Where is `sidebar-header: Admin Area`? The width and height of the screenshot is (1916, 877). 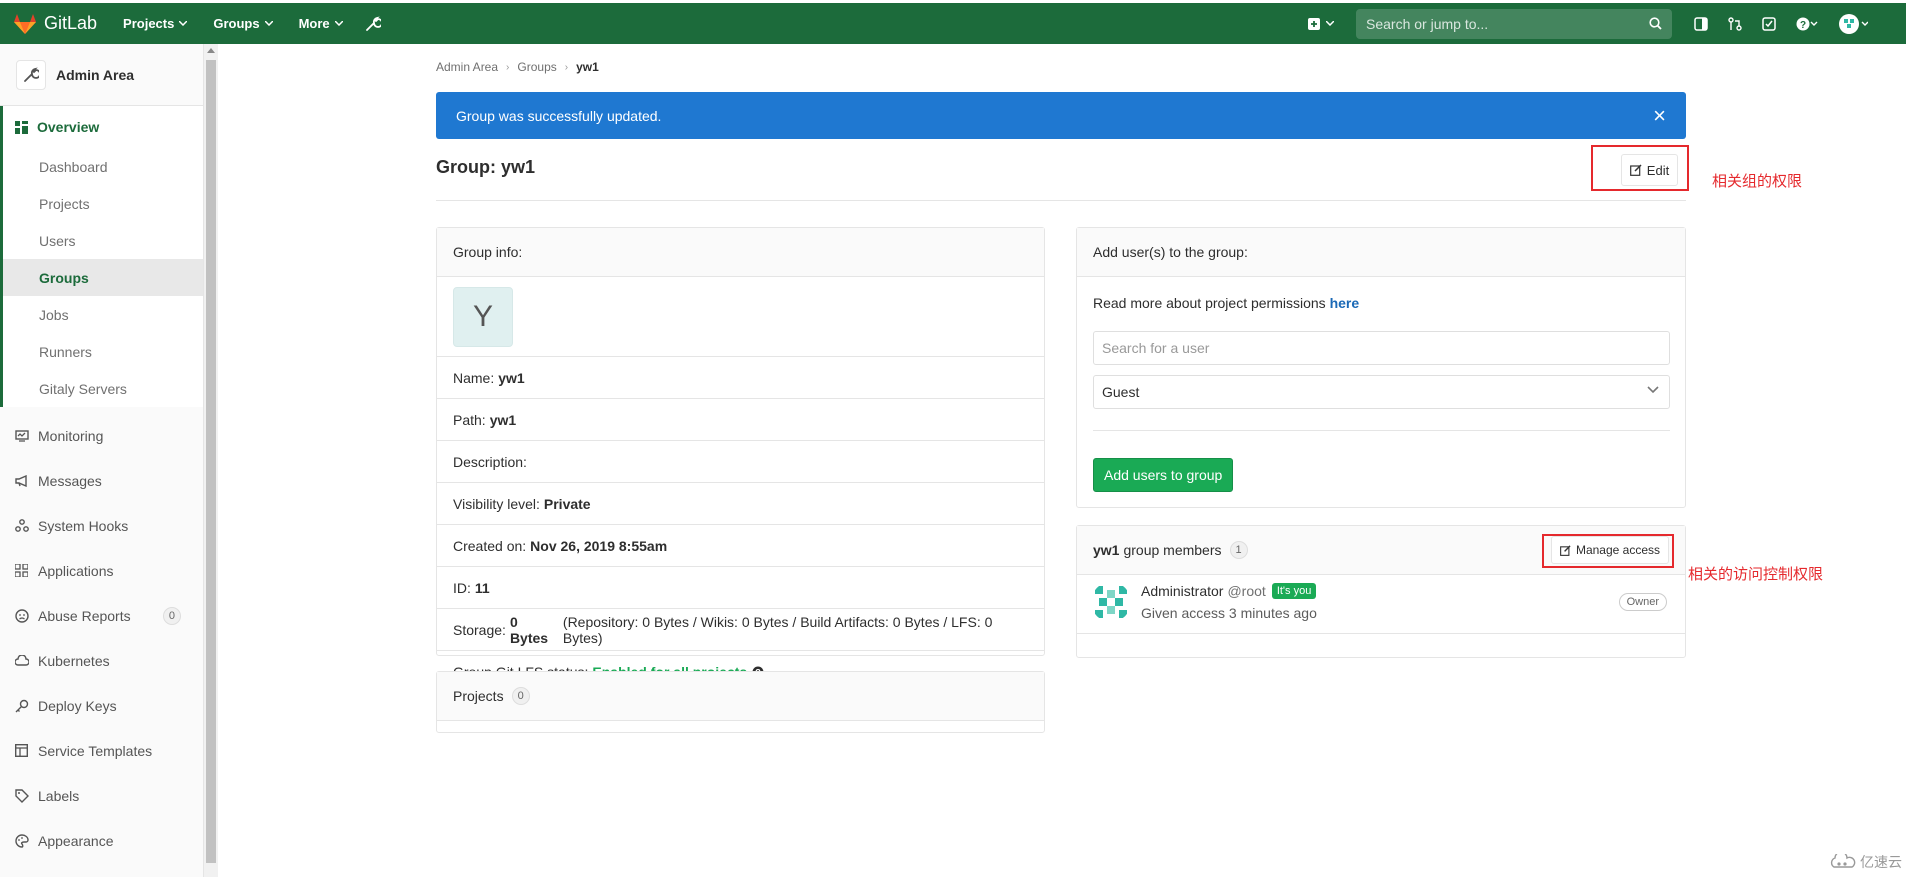
sidebar-header: Admin Area is located at coordinates (101, 75).